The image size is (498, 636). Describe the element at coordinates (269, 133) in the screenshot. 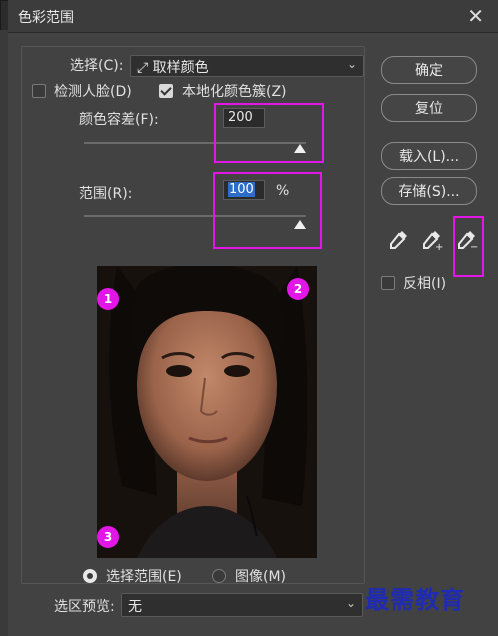

I see `fuzziness-highlight` at that location.